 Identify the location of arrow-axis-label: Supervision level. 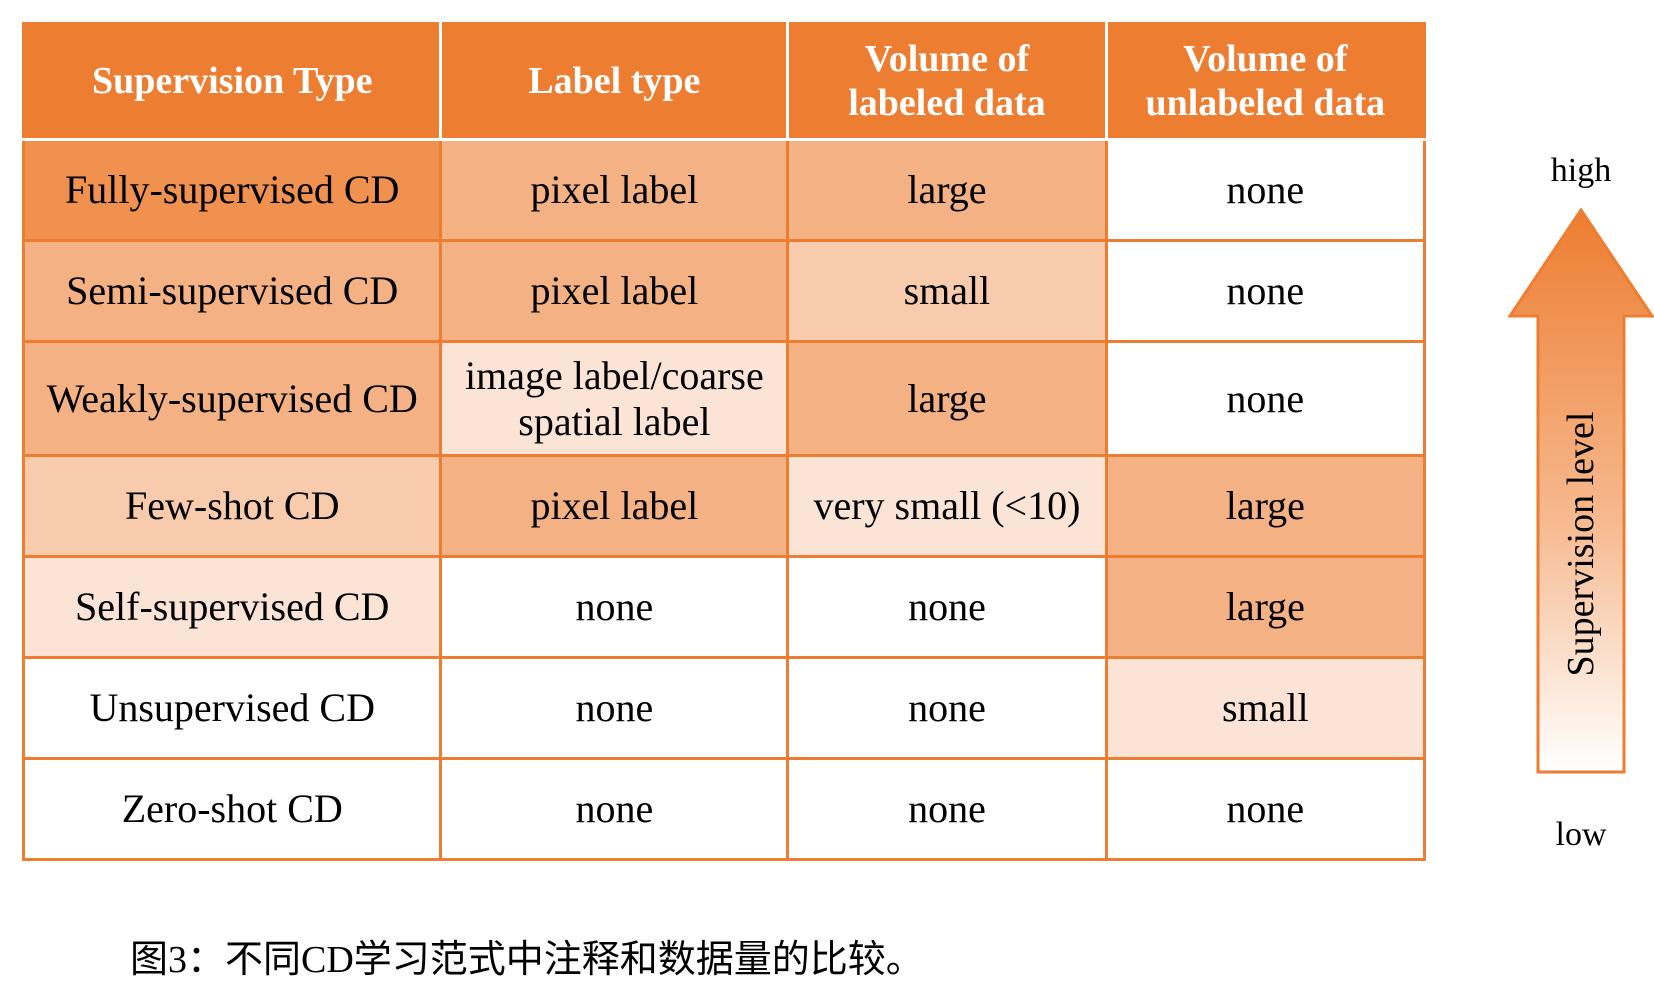
(1581, 544).